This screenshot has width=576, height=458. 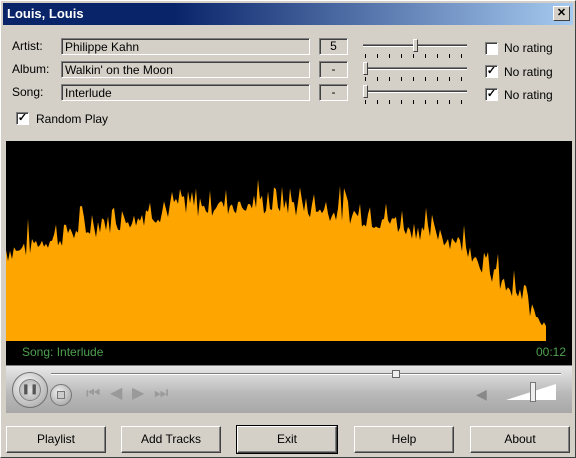 I want to click on artist-field: Philippe Kahn, so click(x=185, y=46).